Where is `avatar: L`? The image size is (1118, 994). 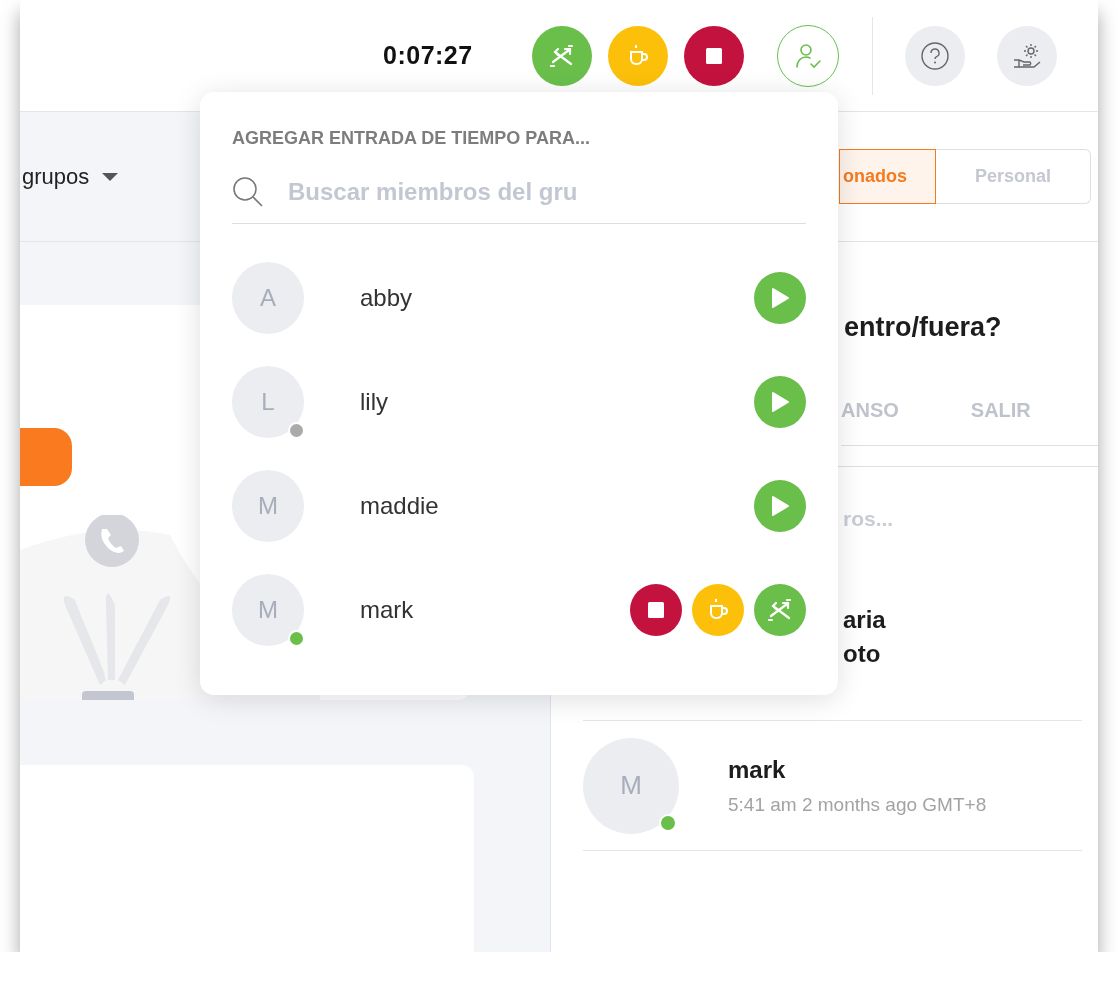 avatar: L is located at coordinates (268, 402).